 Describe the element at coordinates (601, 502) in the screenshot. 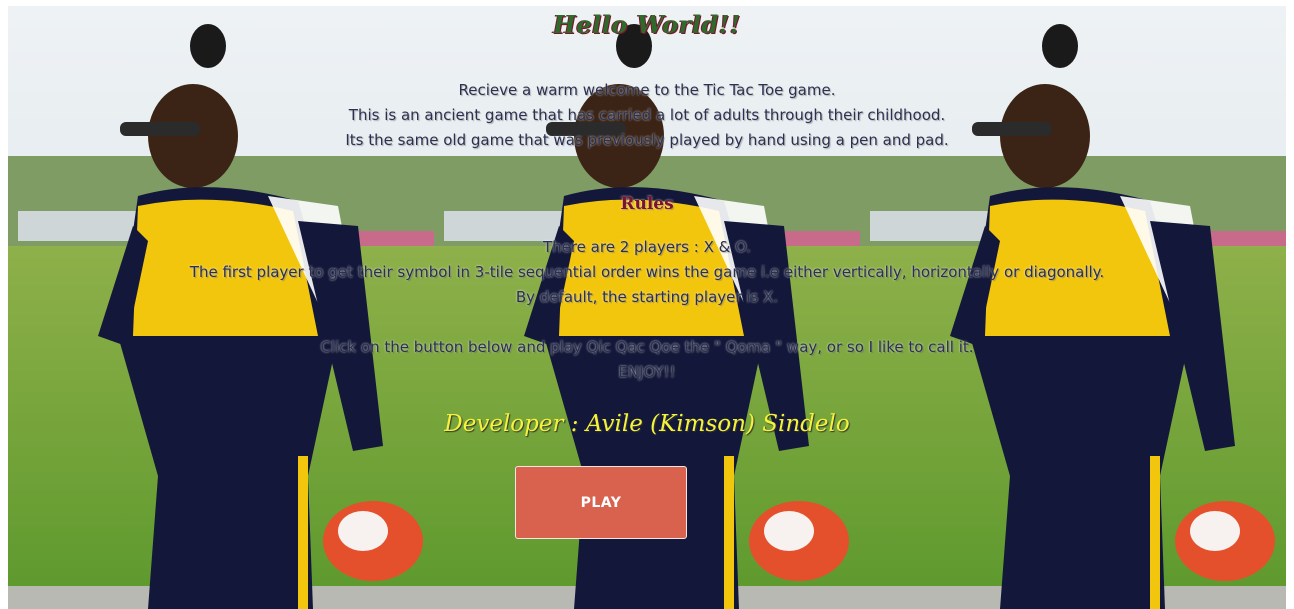

I see `play-button: PLAY` at that location.